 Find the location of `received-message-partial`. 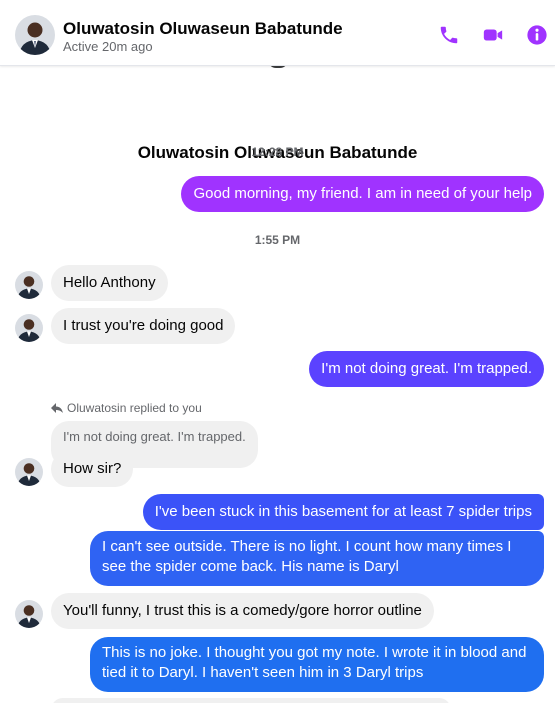

received-message-partial is located at coordinates (251, 700).